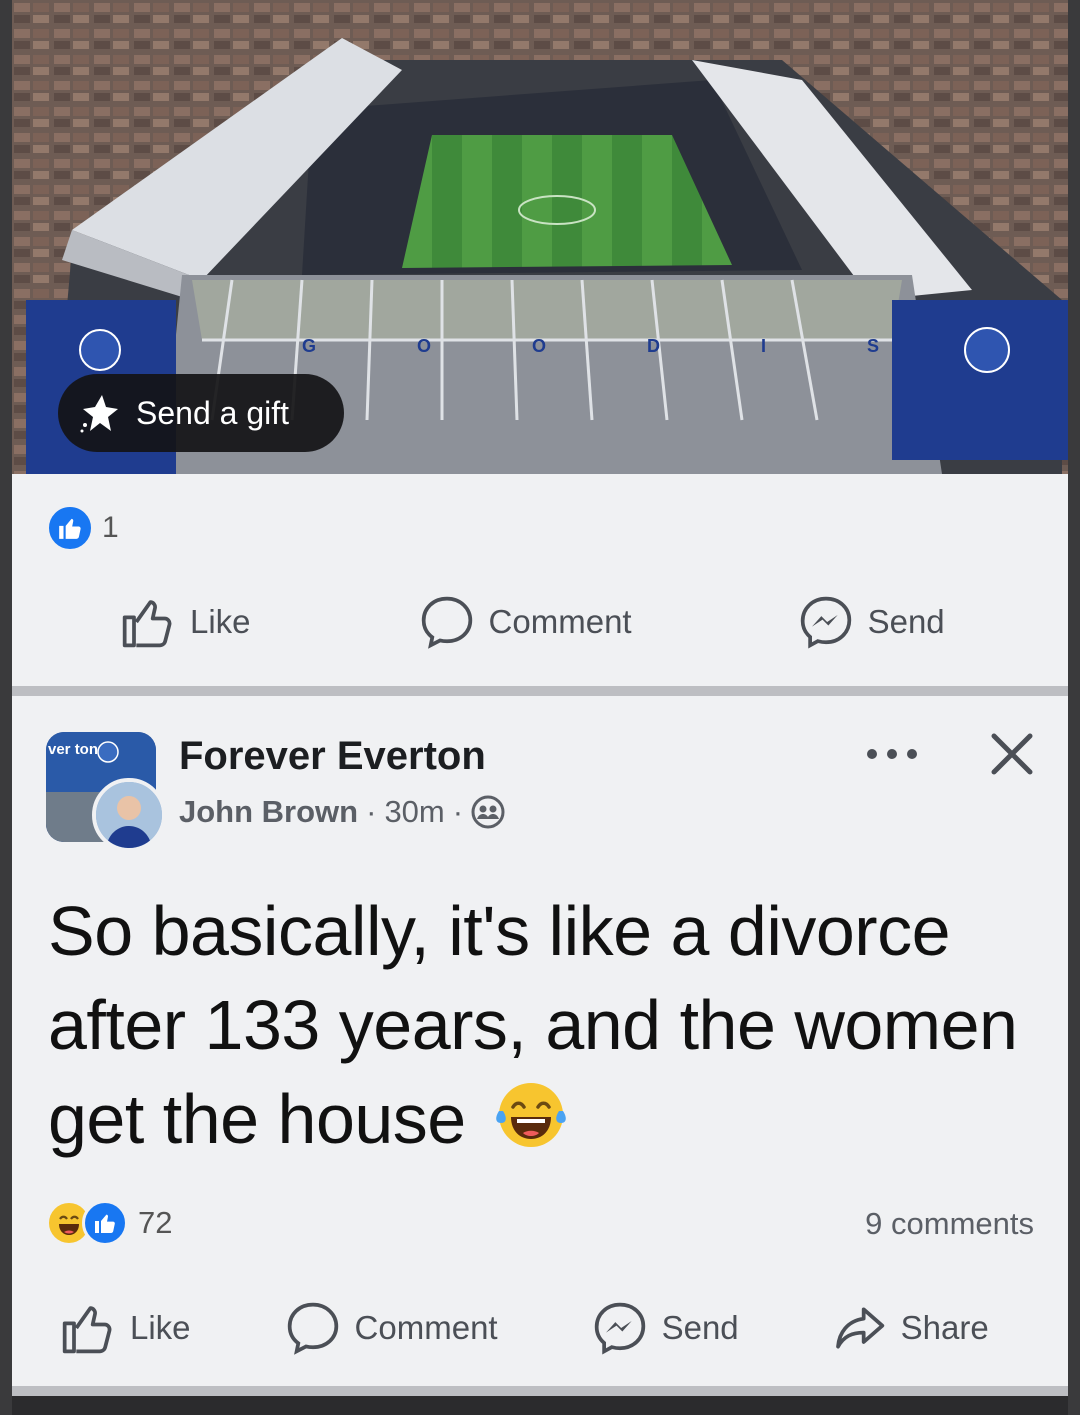  What do you see at coordinates (212, 412) in the screenshot?
I see `send-gift-label: Send a gift` at bounding box center [212, 412].